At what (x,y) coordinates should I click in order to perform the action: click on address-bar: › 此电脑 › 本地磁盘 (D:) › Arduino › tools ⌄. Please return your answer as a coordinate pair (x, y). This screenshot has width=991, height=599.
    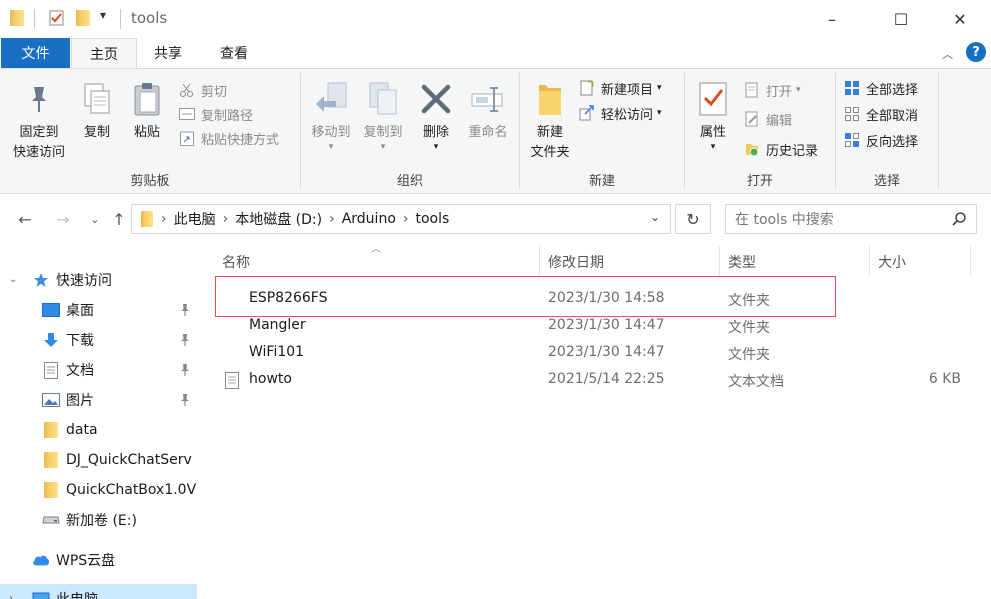
    Looking at the image, I should click on (401, 219).